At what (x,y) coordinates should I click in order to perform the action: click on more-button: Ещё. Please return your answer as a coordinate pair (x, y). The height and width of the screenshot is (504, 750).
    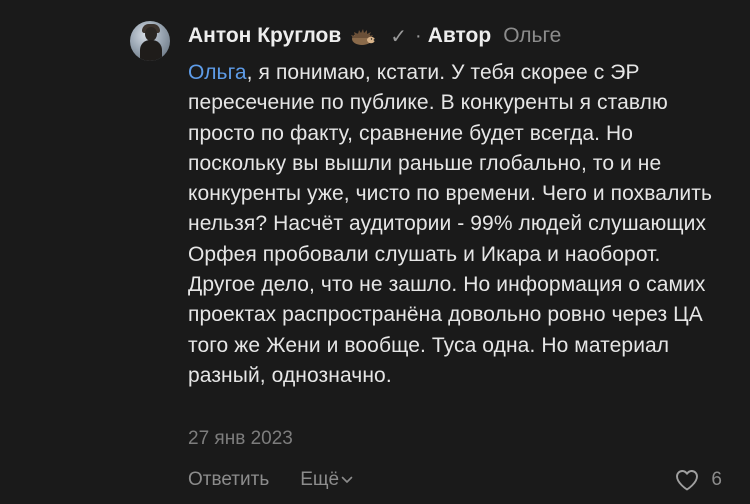
    Looking at the image, I should click on (326, 480).